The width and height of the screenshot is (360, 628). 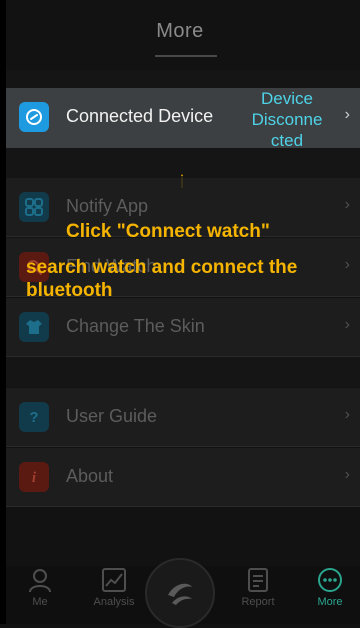 What do you see at coordinates (258, 595) in the screenshot?
I see `tab-report: Report` at bounding box center [258, 595].